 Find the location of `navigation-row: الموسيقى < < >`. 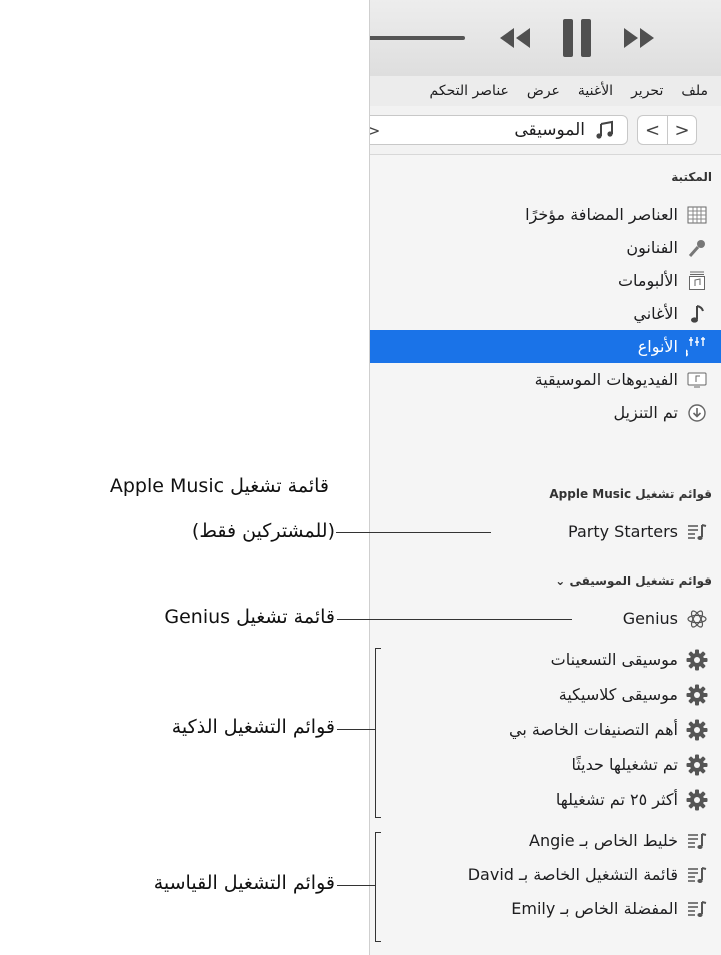

navigation-row: الموسيقى < < > is located at coordinates (545, 130).